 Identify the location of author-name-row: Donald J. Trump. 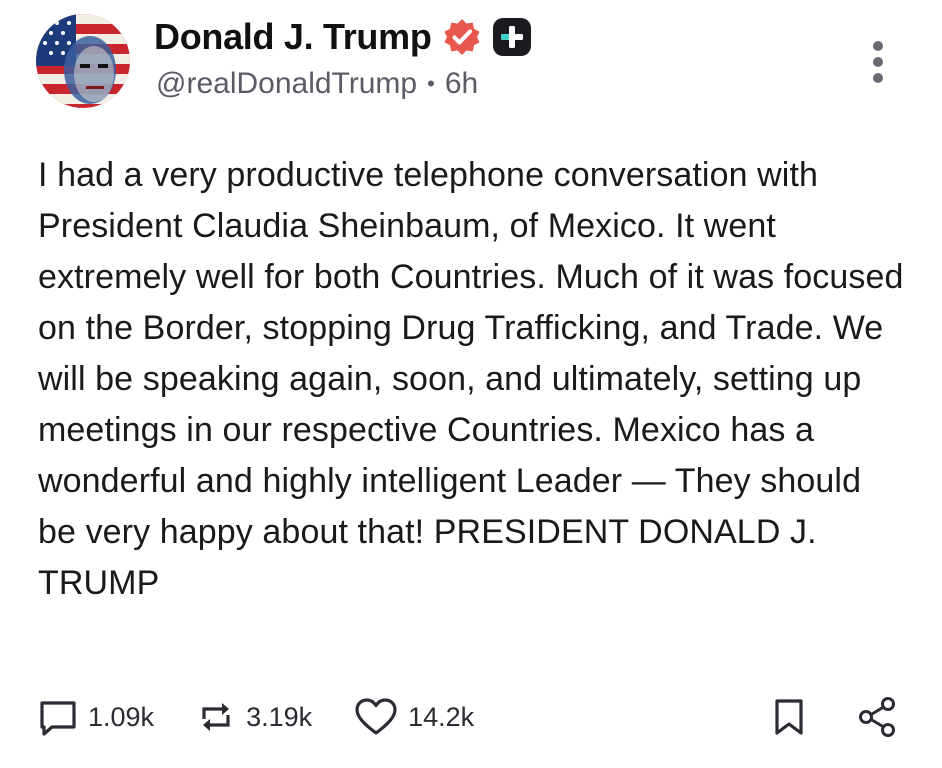
(343, 37).